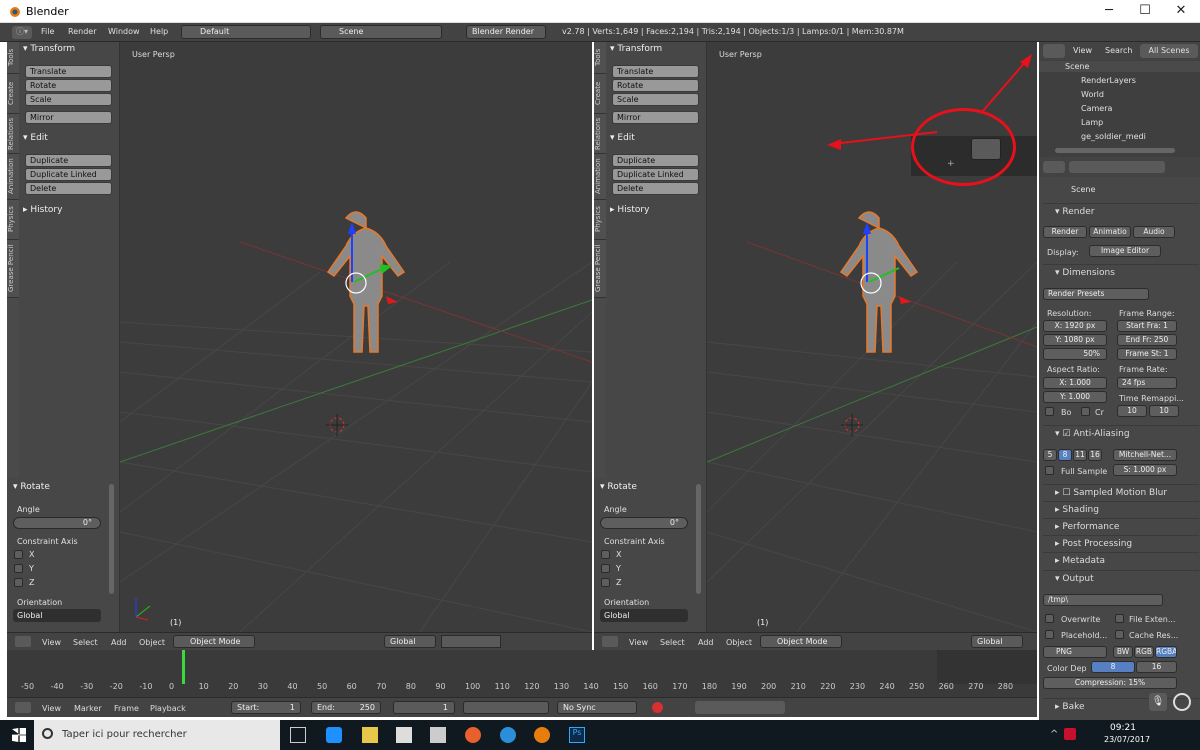  Describe the element at coordinates (82, 31) in the screenshot. I see `menu-render: Render` at that location.